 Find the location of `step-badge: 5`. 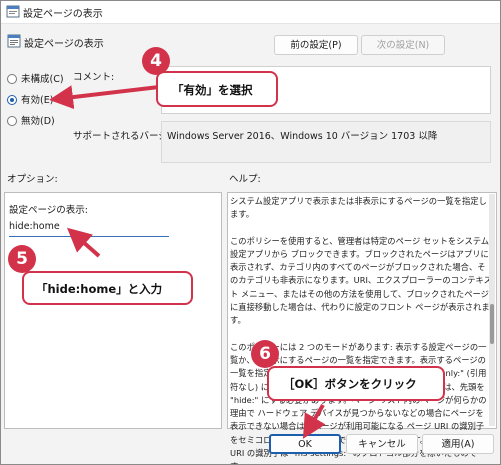

step-badge: 5 is located at coordinates (22, 259).